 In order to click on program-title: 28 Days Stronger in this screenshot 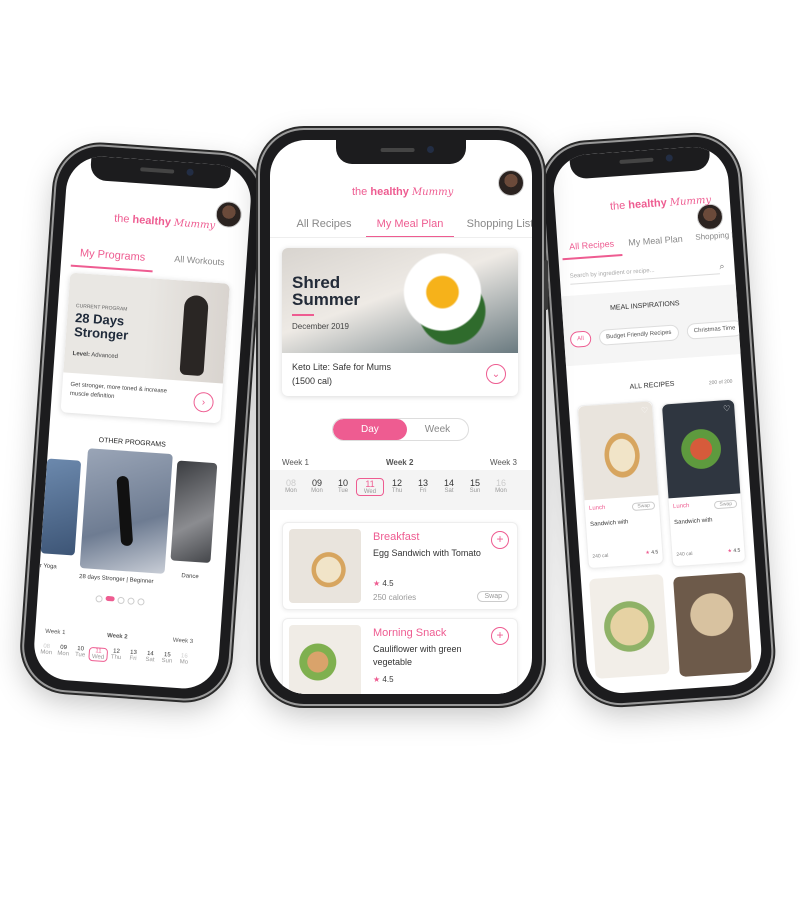, I will do `click(101, 326)`.